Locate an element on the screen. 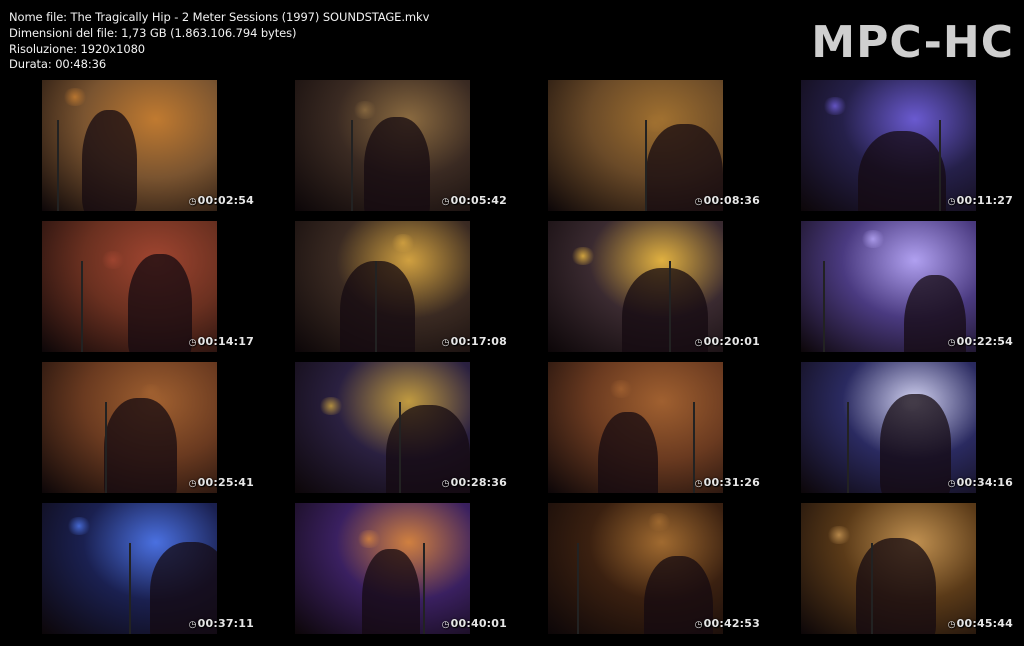 The width and height of the screenshot is (1024, 646). timestamp-text: 00:40:01 is located at coordinates (478, 623).